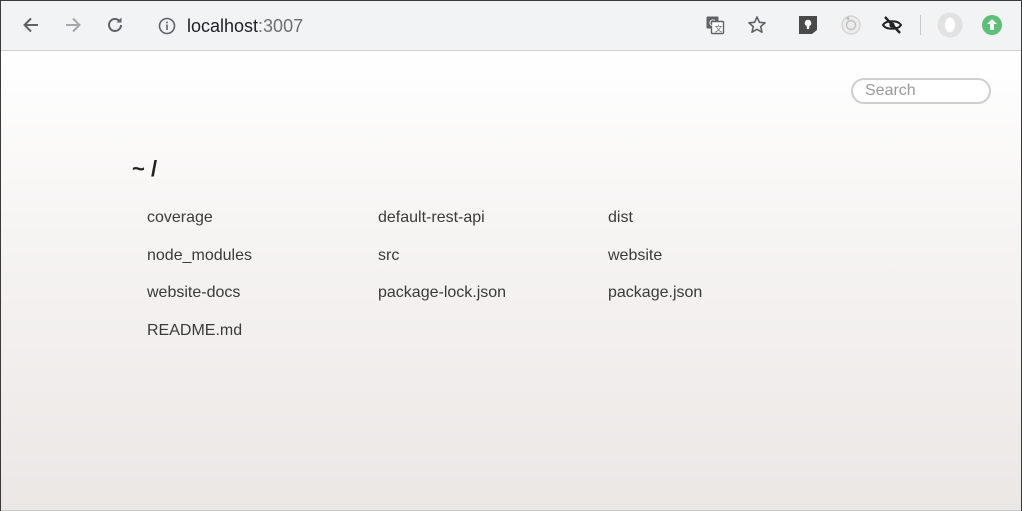  What do you see at coordinates (145, 168) in the screenshot?
I see `current-path-heading: ~ /` at bounding box center [145, 168].